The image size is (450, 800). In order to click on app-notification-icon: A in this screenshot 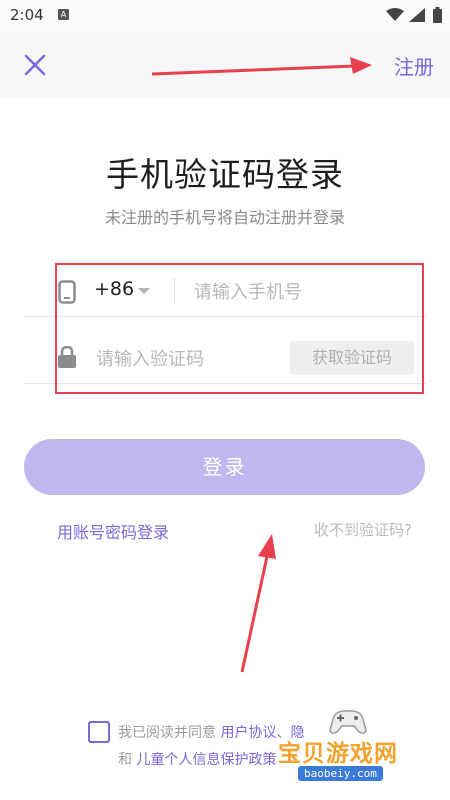, I will do `click(63, 14)`.